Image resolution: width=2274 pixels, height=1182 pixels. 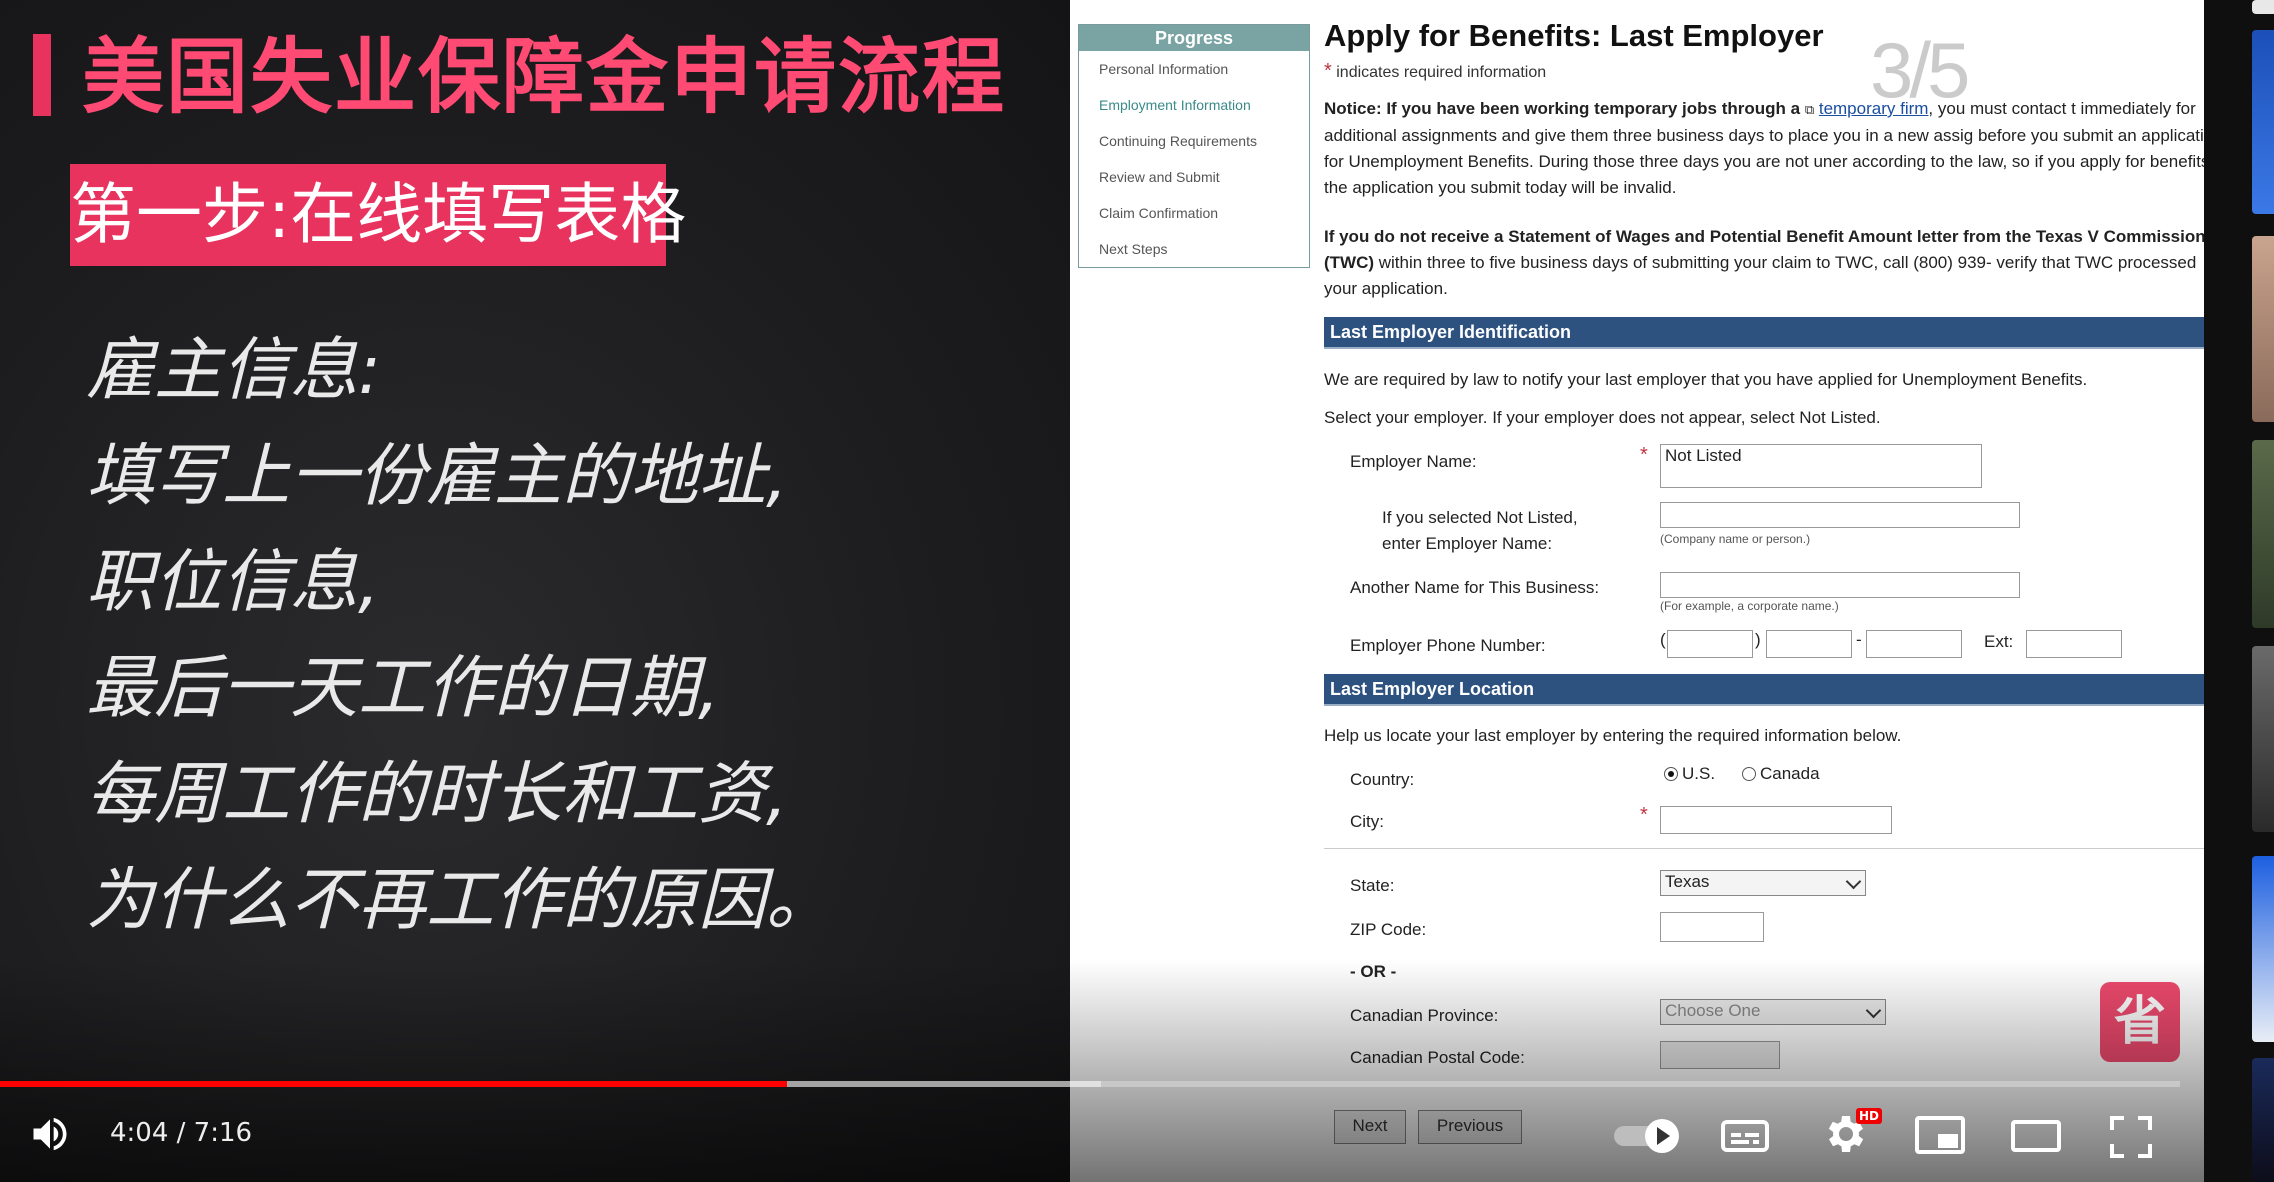 I want to click on fullscreen-icon, so click(x=2131, y=1139).